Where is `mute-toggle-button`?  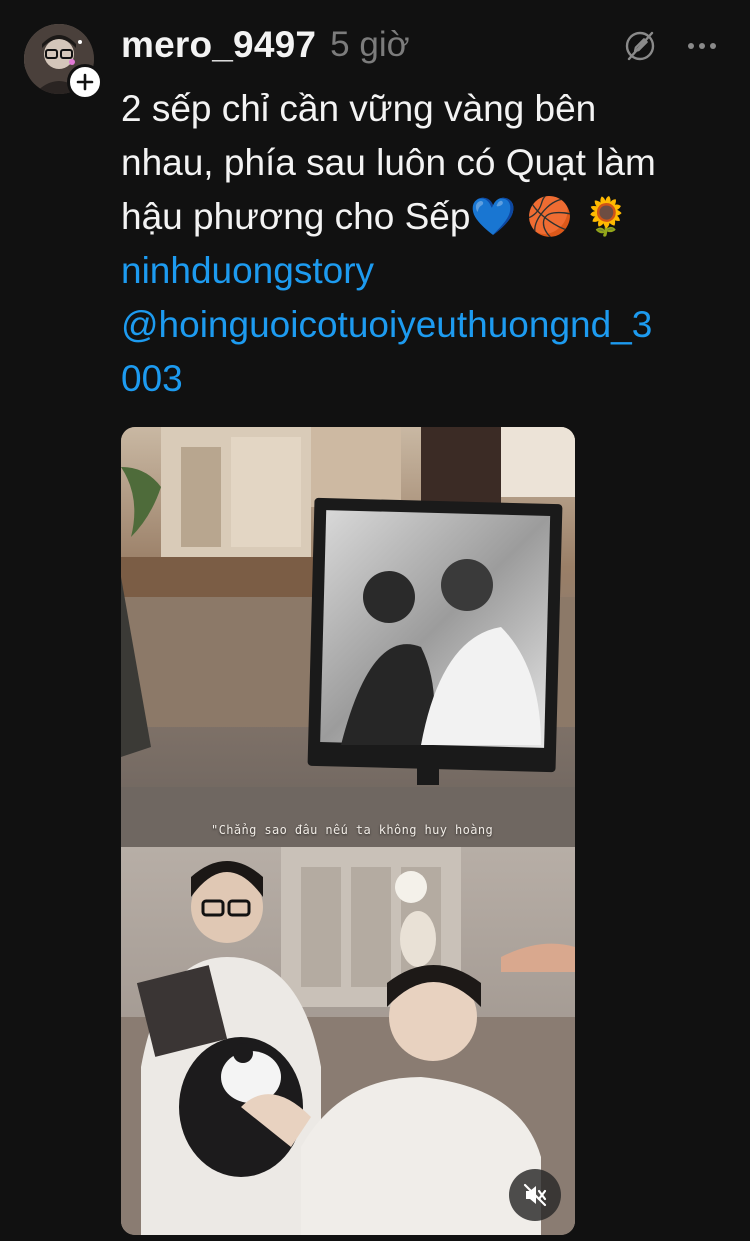
mute-toggle-button is located at coordinates (535, 1195).